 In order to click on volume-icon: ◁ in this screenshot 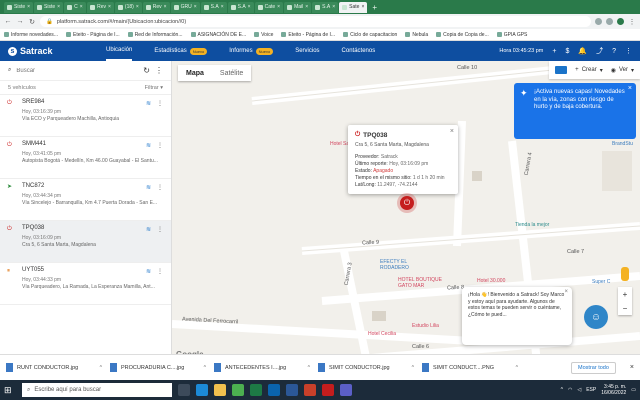, I will do `click(579, 390)`.